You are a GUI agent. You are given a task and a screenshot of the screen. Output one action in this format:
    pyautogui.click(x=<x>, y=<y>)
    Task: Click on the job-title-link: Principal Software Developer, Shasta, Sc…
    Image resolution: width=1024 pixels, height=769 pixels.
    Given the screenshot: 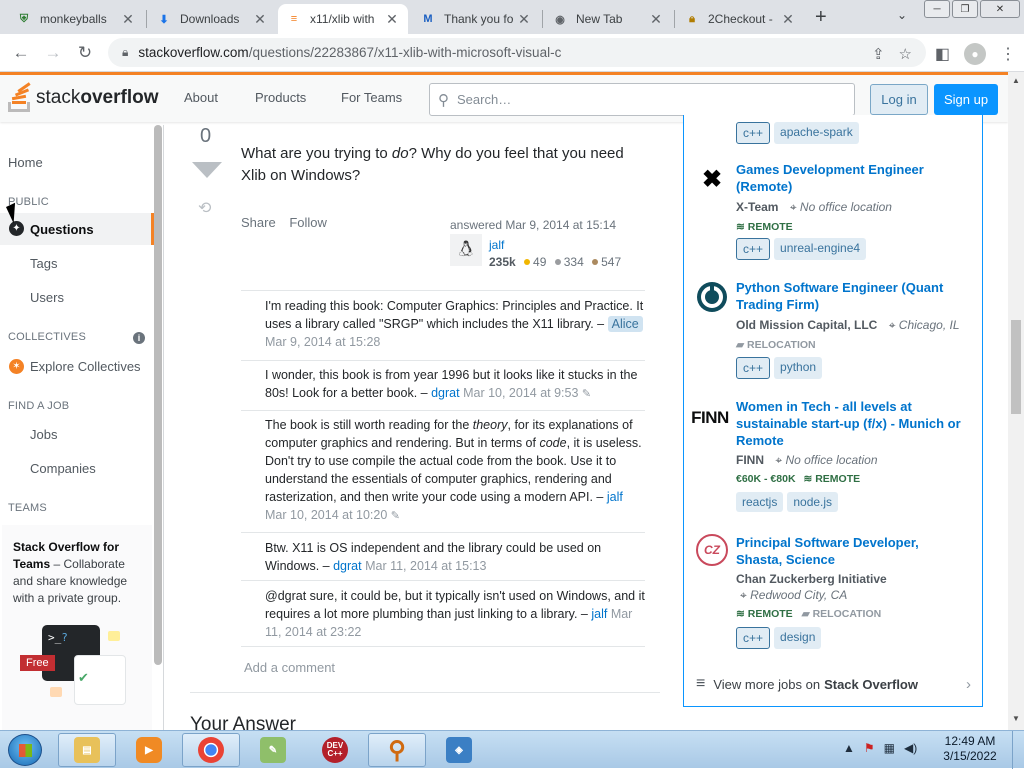 What is the action you would take?
    pyautogui.click(x=852, y=551)
    